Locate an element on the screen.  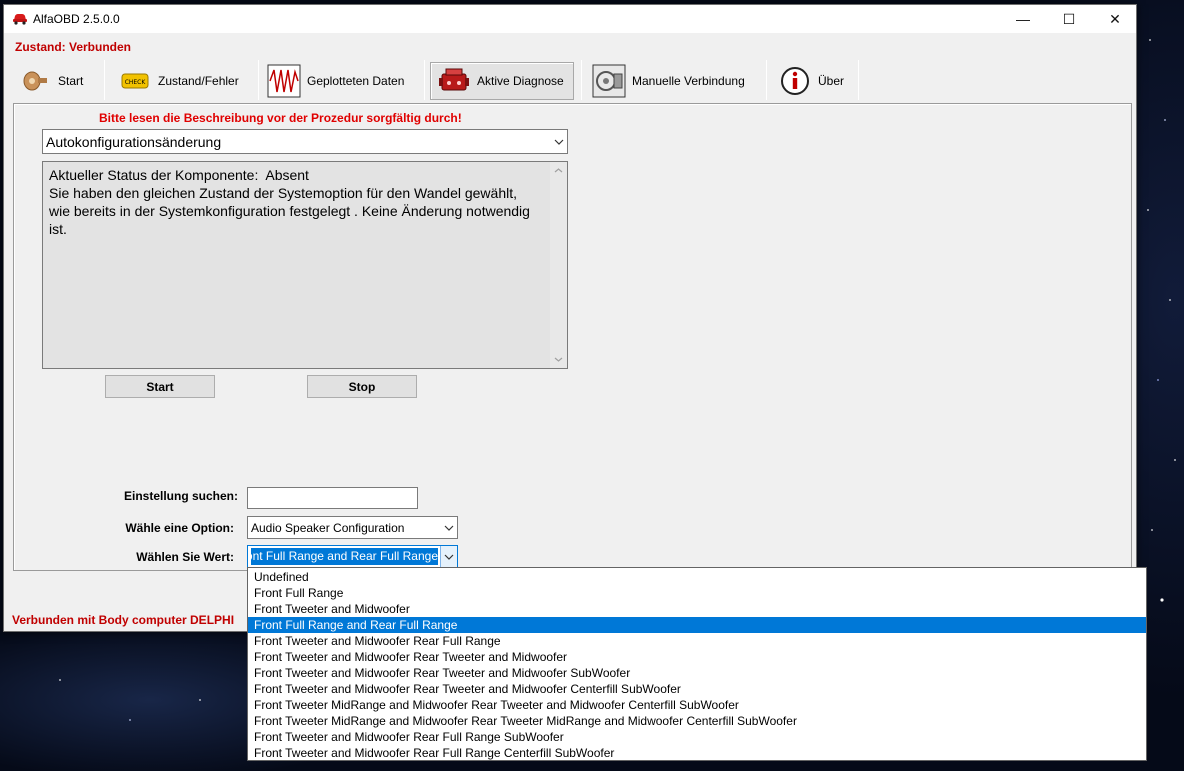
car-icon is located at coordinates (20, 19).